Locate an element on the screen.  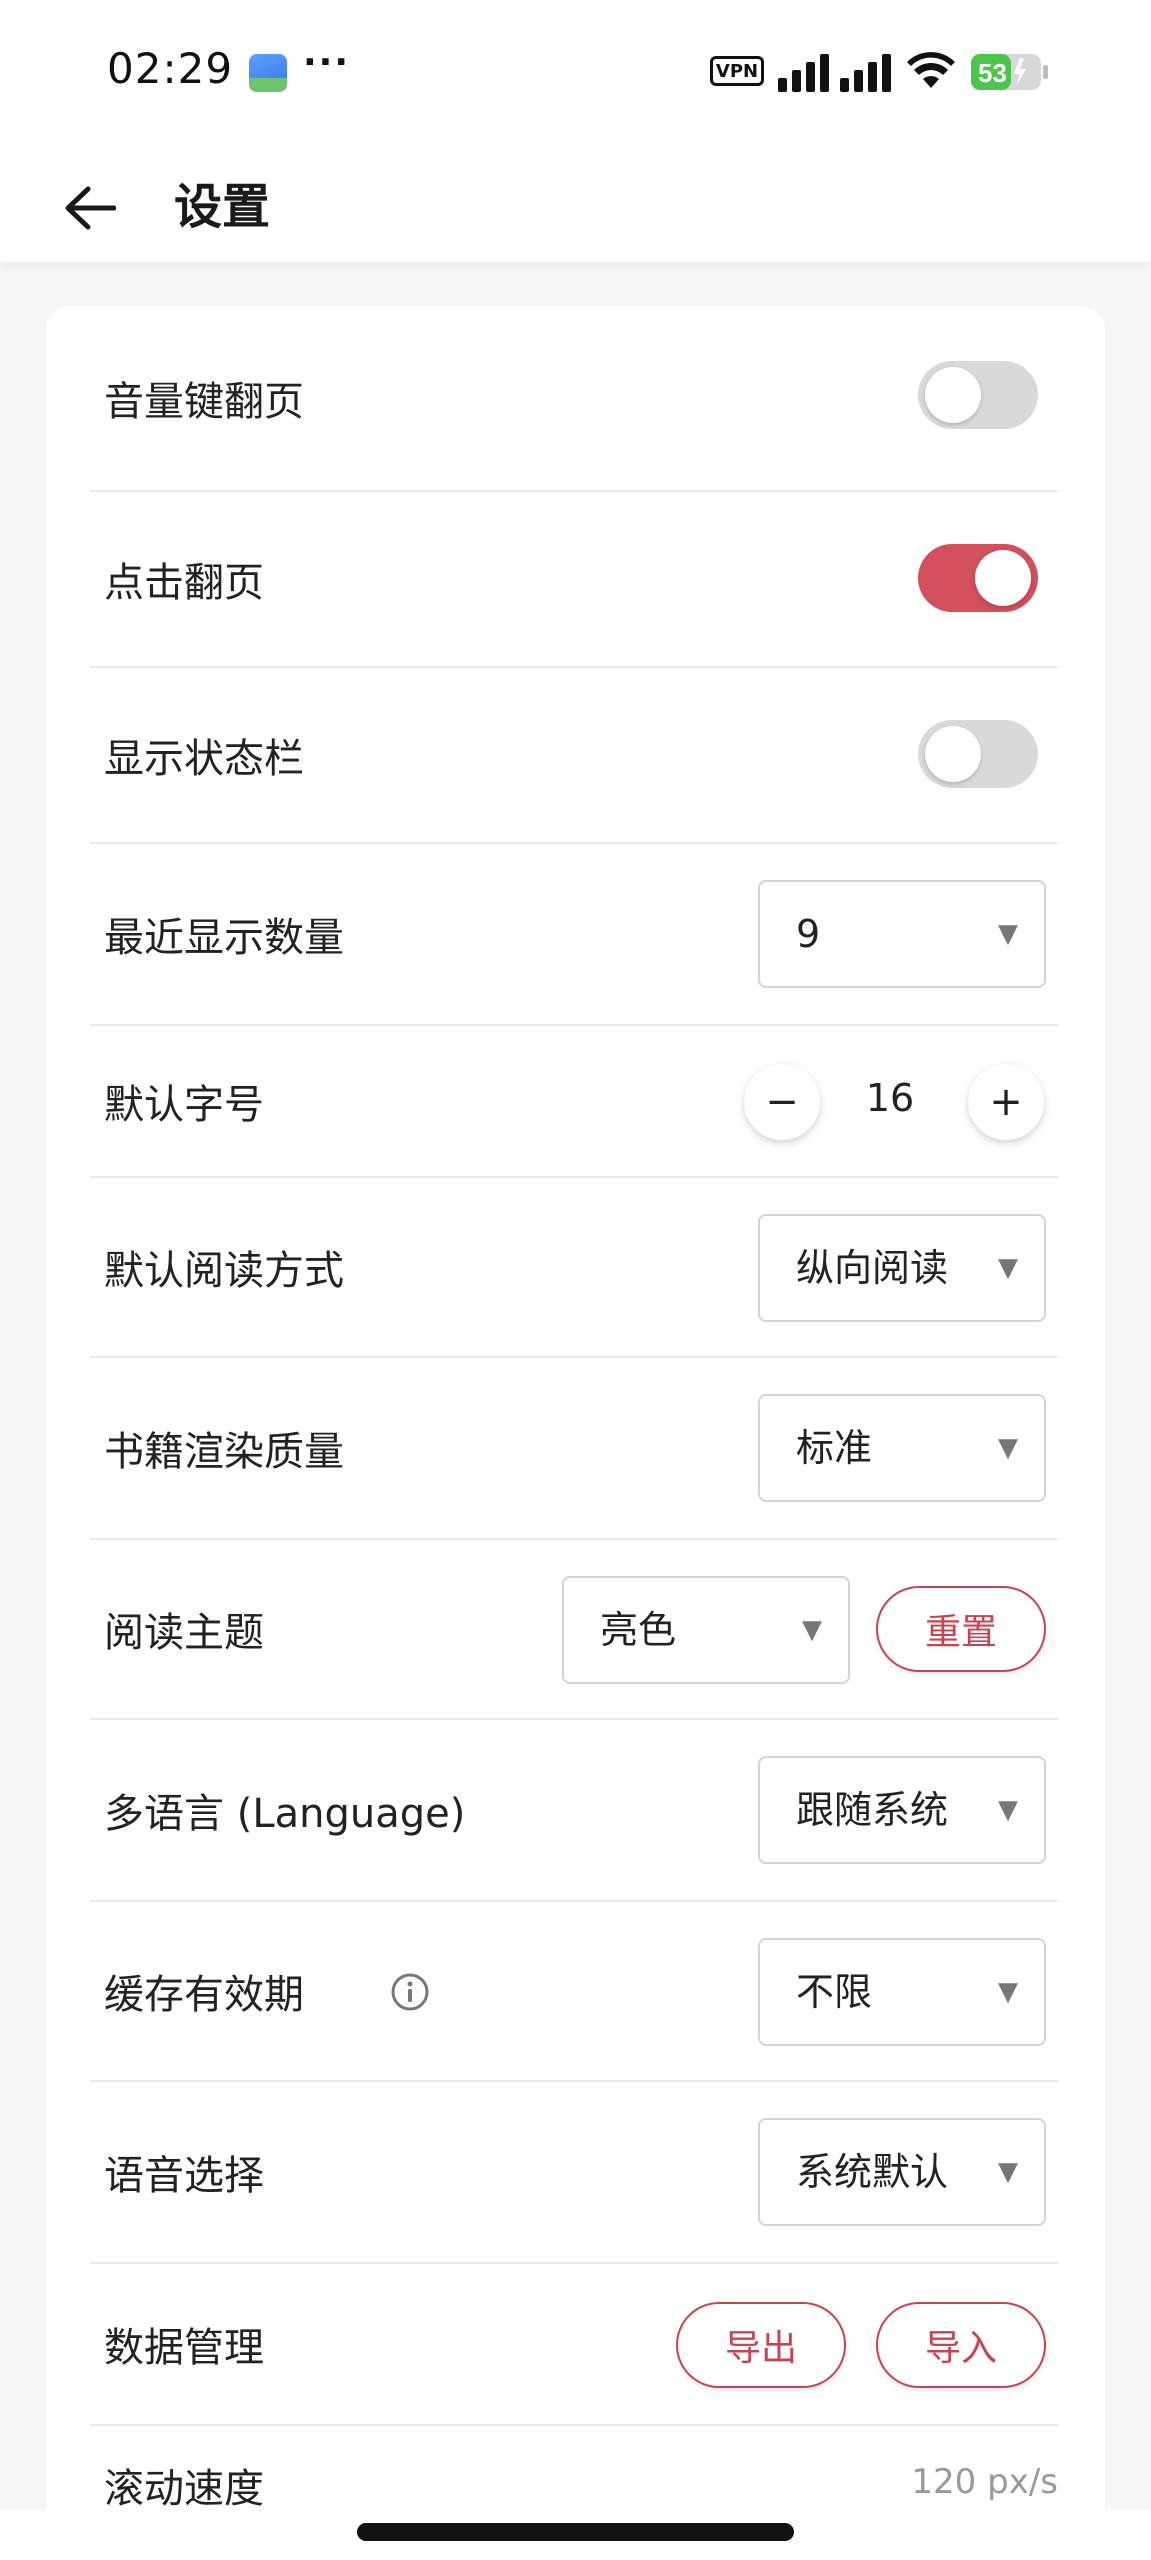
font-size-value: 16 is located at coordinates (890, 1098).